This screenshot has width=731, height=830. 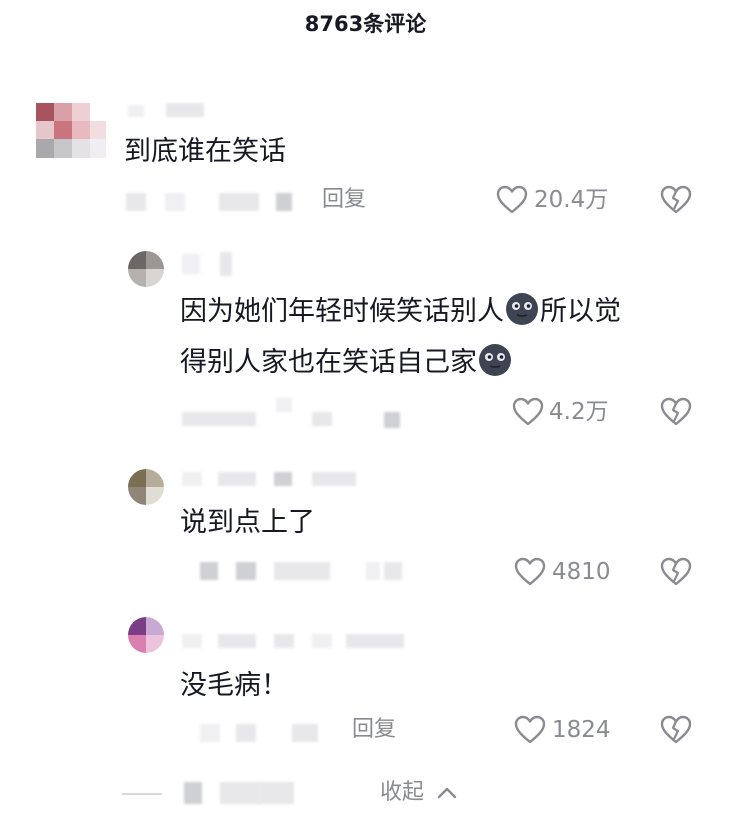 I want to click on like-button: 20.4万, so click(x=556, y=200).